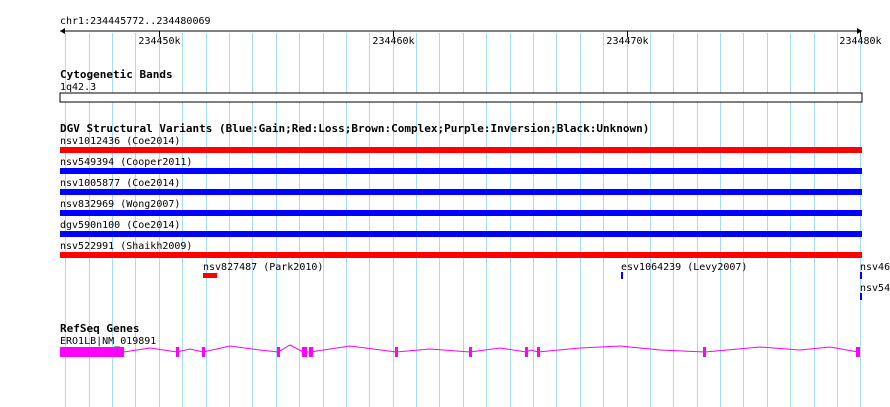 The image size is (890, 407). I want to click on gene-intron-line, so click(491, 348).